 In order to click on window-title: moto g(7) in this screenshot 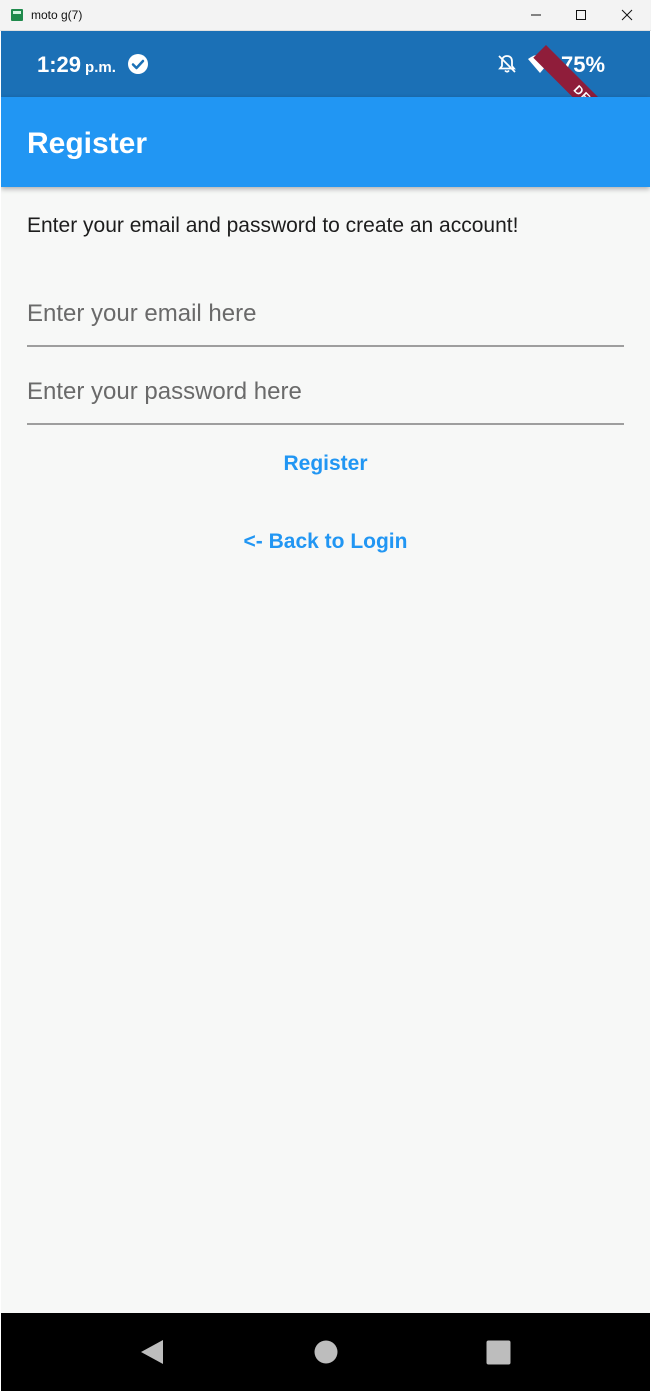, I will do `click(57, 15)`.